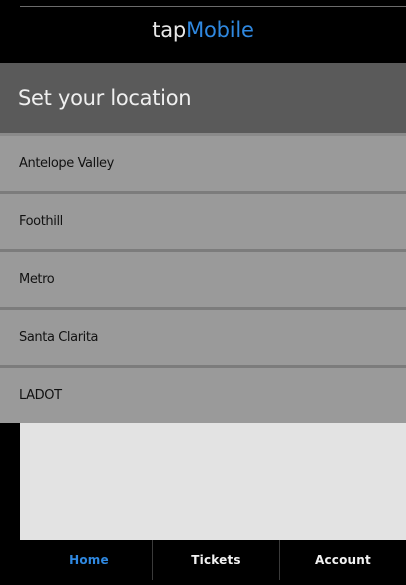  What do you see at coordinates (105, 98) in the screenshot?
I see `page-title: Set your location` at bounding box center [105, 98].